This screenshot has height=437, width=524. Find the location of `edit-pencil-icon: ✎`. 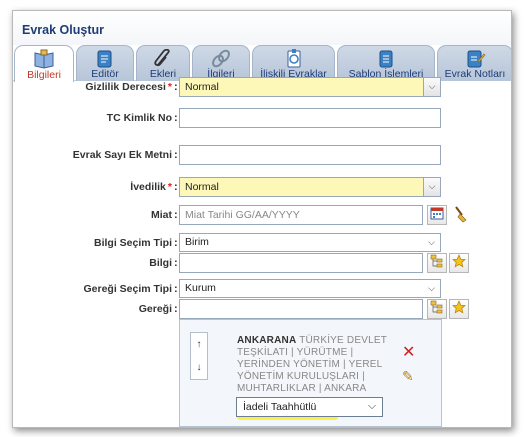

edit-pencil-icon: ✎ is located at coordinates (408, 376).